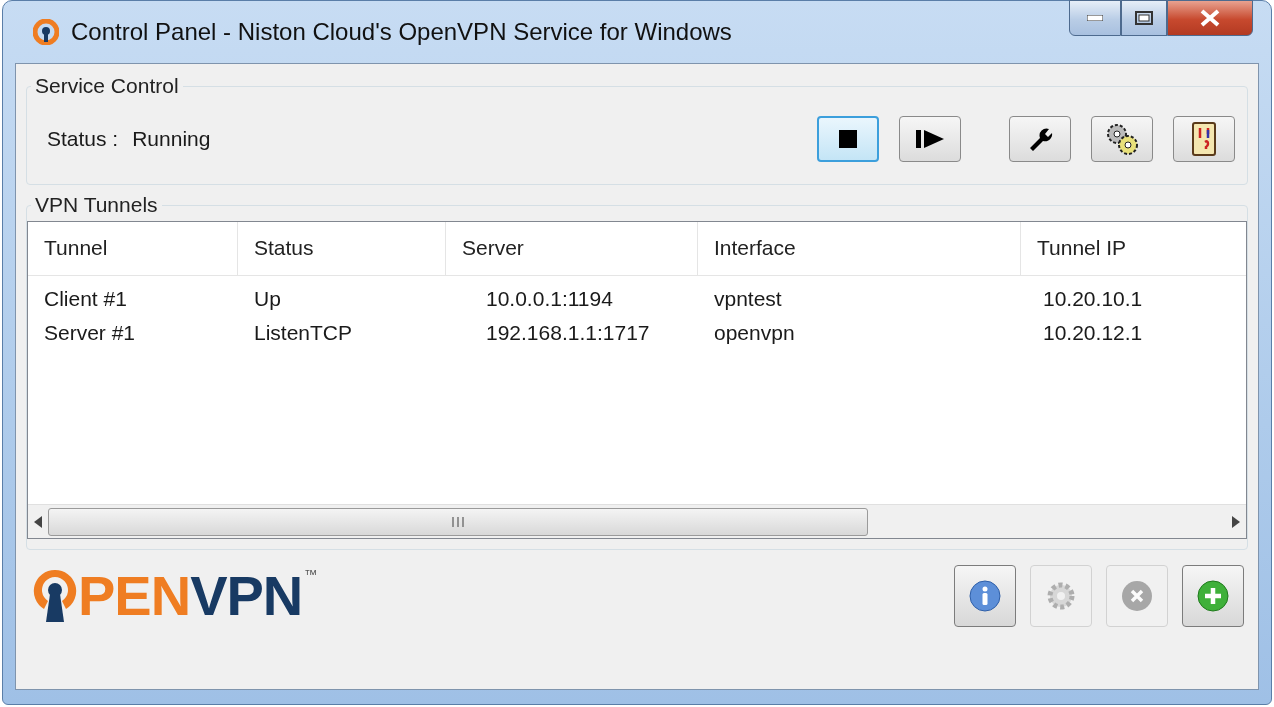 This screenshot has width=1274, height=707. I want to click on logo-text: PEN, so click(134, 596).